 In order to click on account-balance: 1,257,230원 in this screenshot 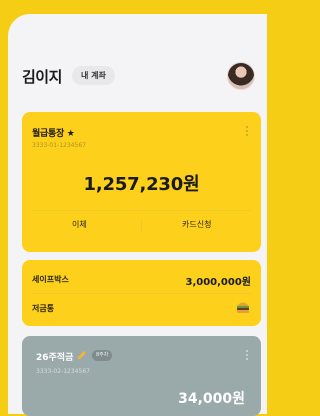, I will do `click(141, 184)`.